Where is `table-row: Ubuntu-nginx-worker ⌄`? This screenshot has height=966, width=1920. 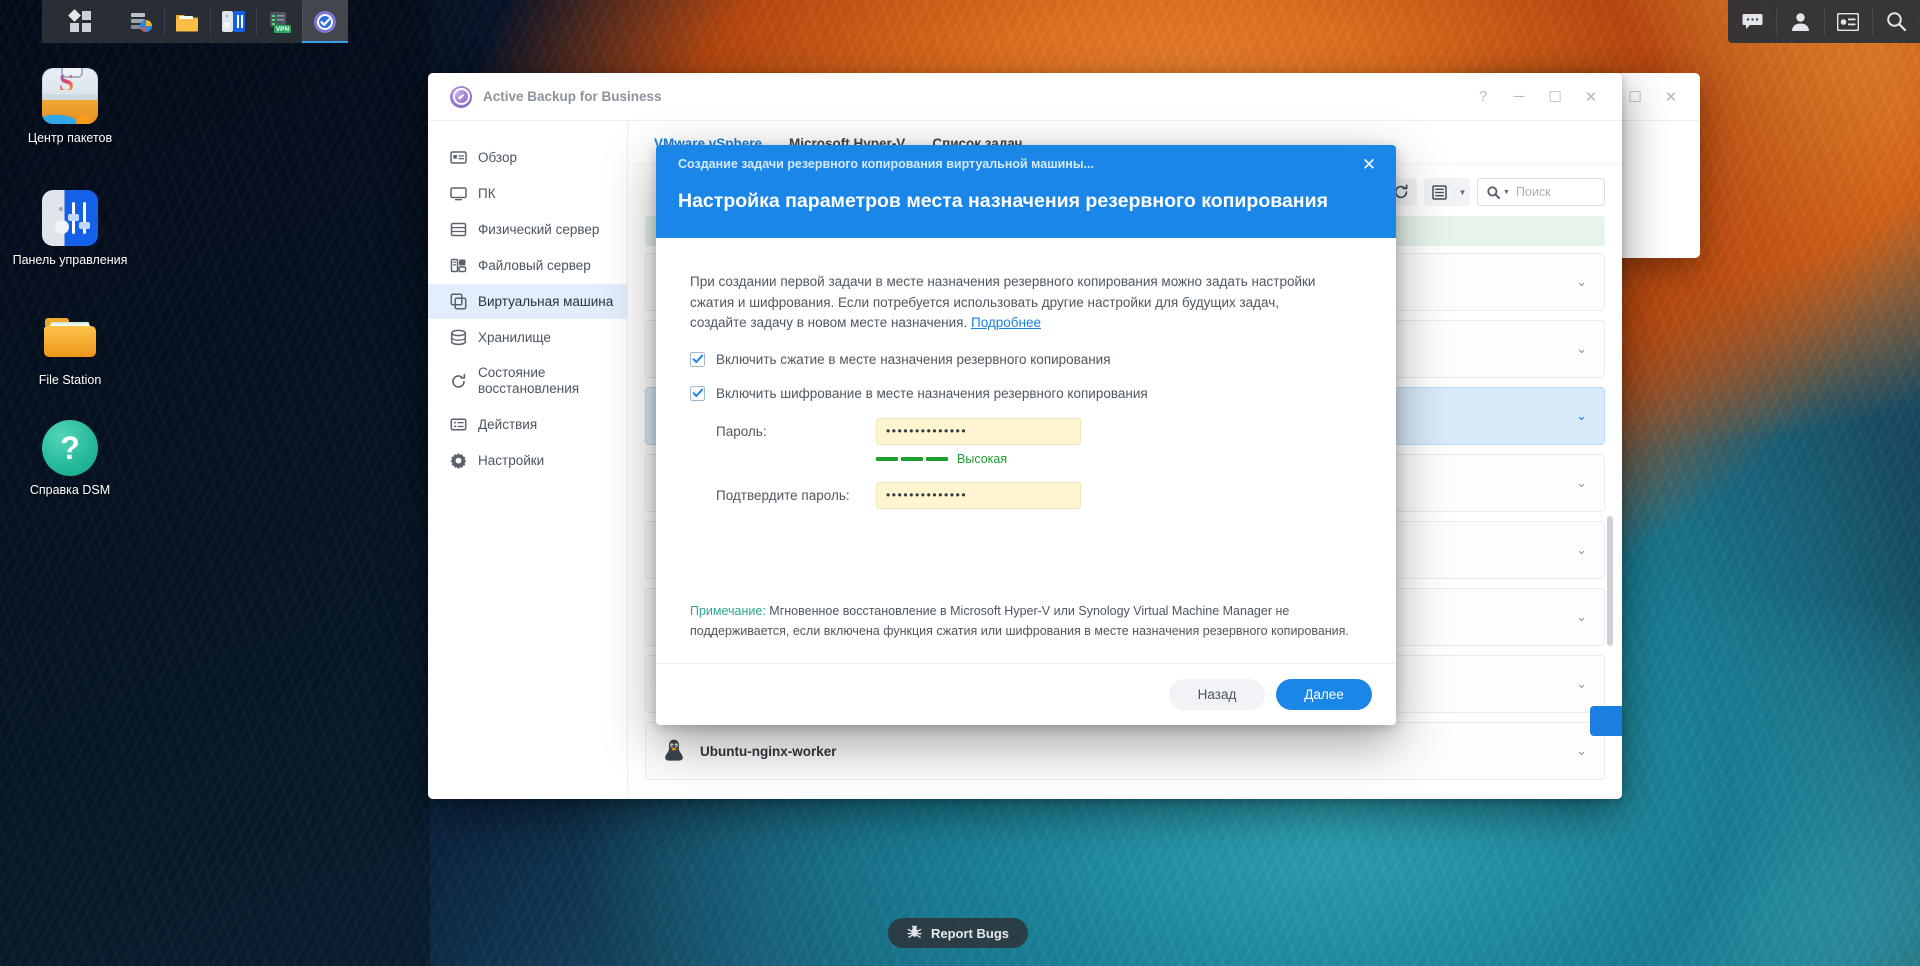
table-row: Ubuntu-nginx-worker ⌄ is located at coordinates (1125, 751).